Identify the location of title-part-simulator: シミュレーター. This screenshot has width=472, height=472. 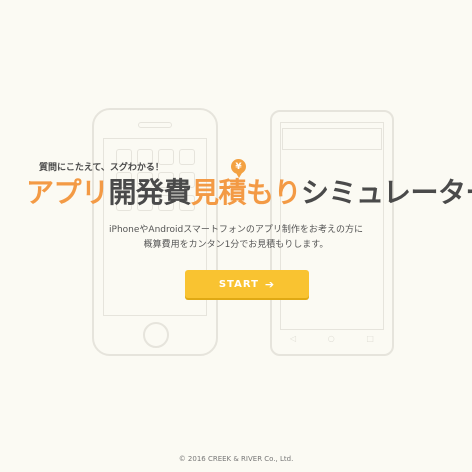
(386, 192).